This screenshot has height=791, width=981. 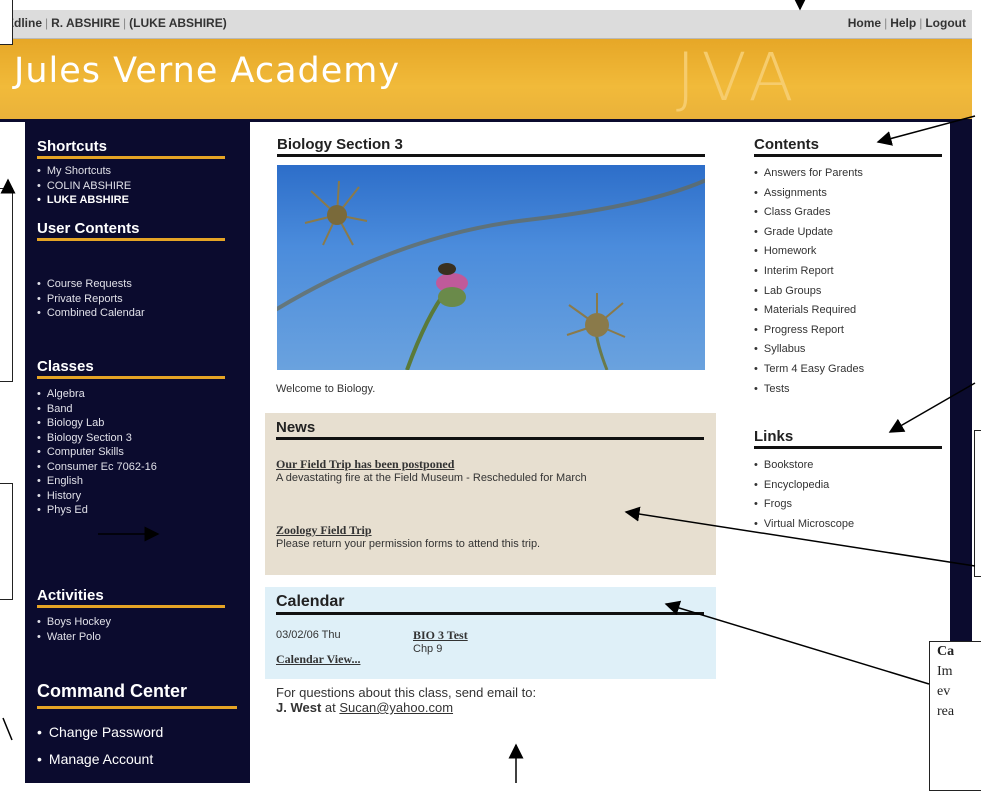 What do you see at coordinates (100, 735) in the screenshot?
I see `change-password-link: Change Password` at bounding box center [100, 735].